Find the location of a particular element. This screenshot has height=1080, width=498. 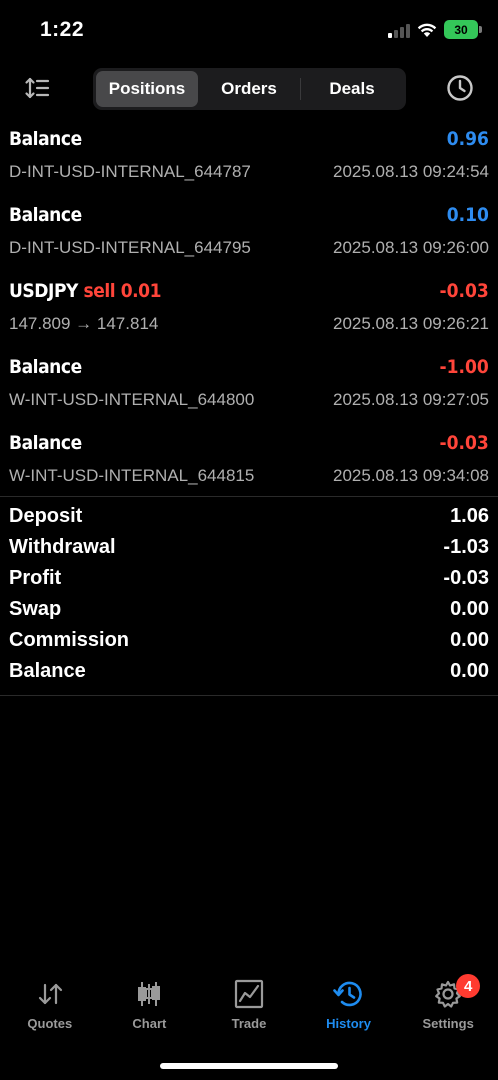

tab-label: Trade is located at coordinates (249, 1023).